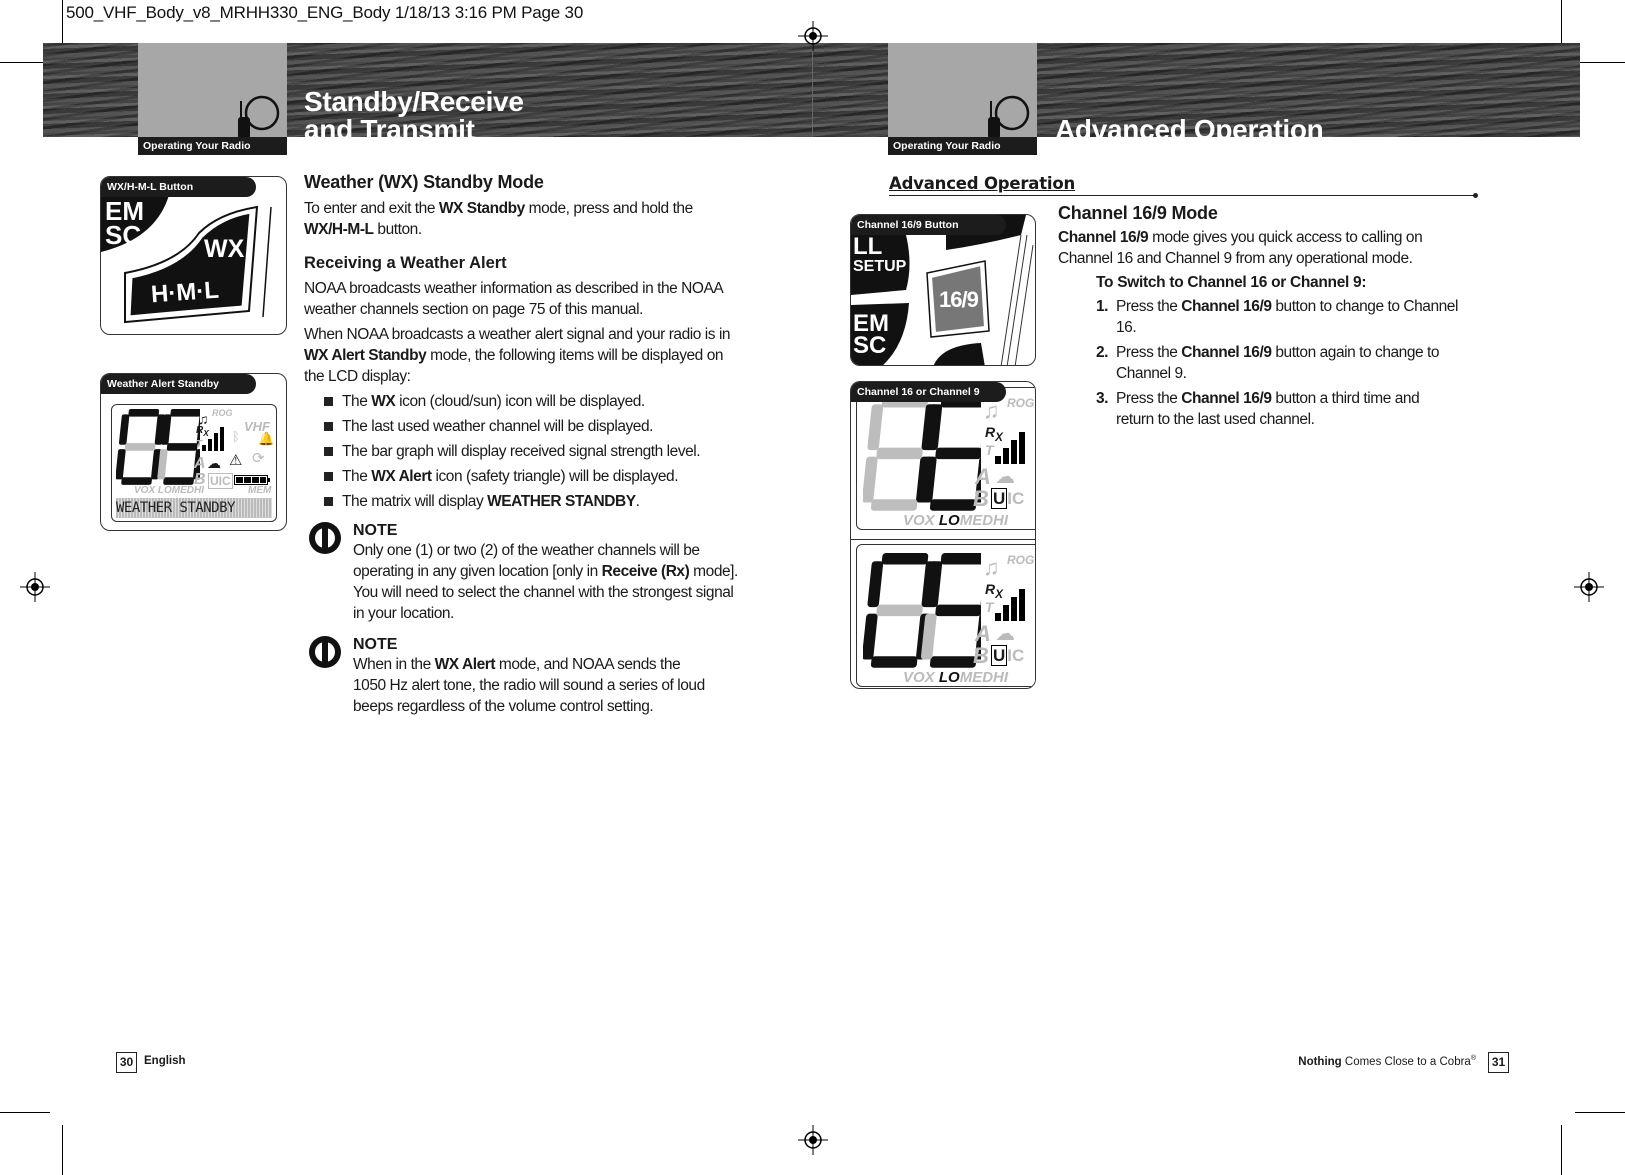 The width and height of the screenshot is (1625, 1175). I want to click on page-title-line: and Transmit, so click(389, 126).